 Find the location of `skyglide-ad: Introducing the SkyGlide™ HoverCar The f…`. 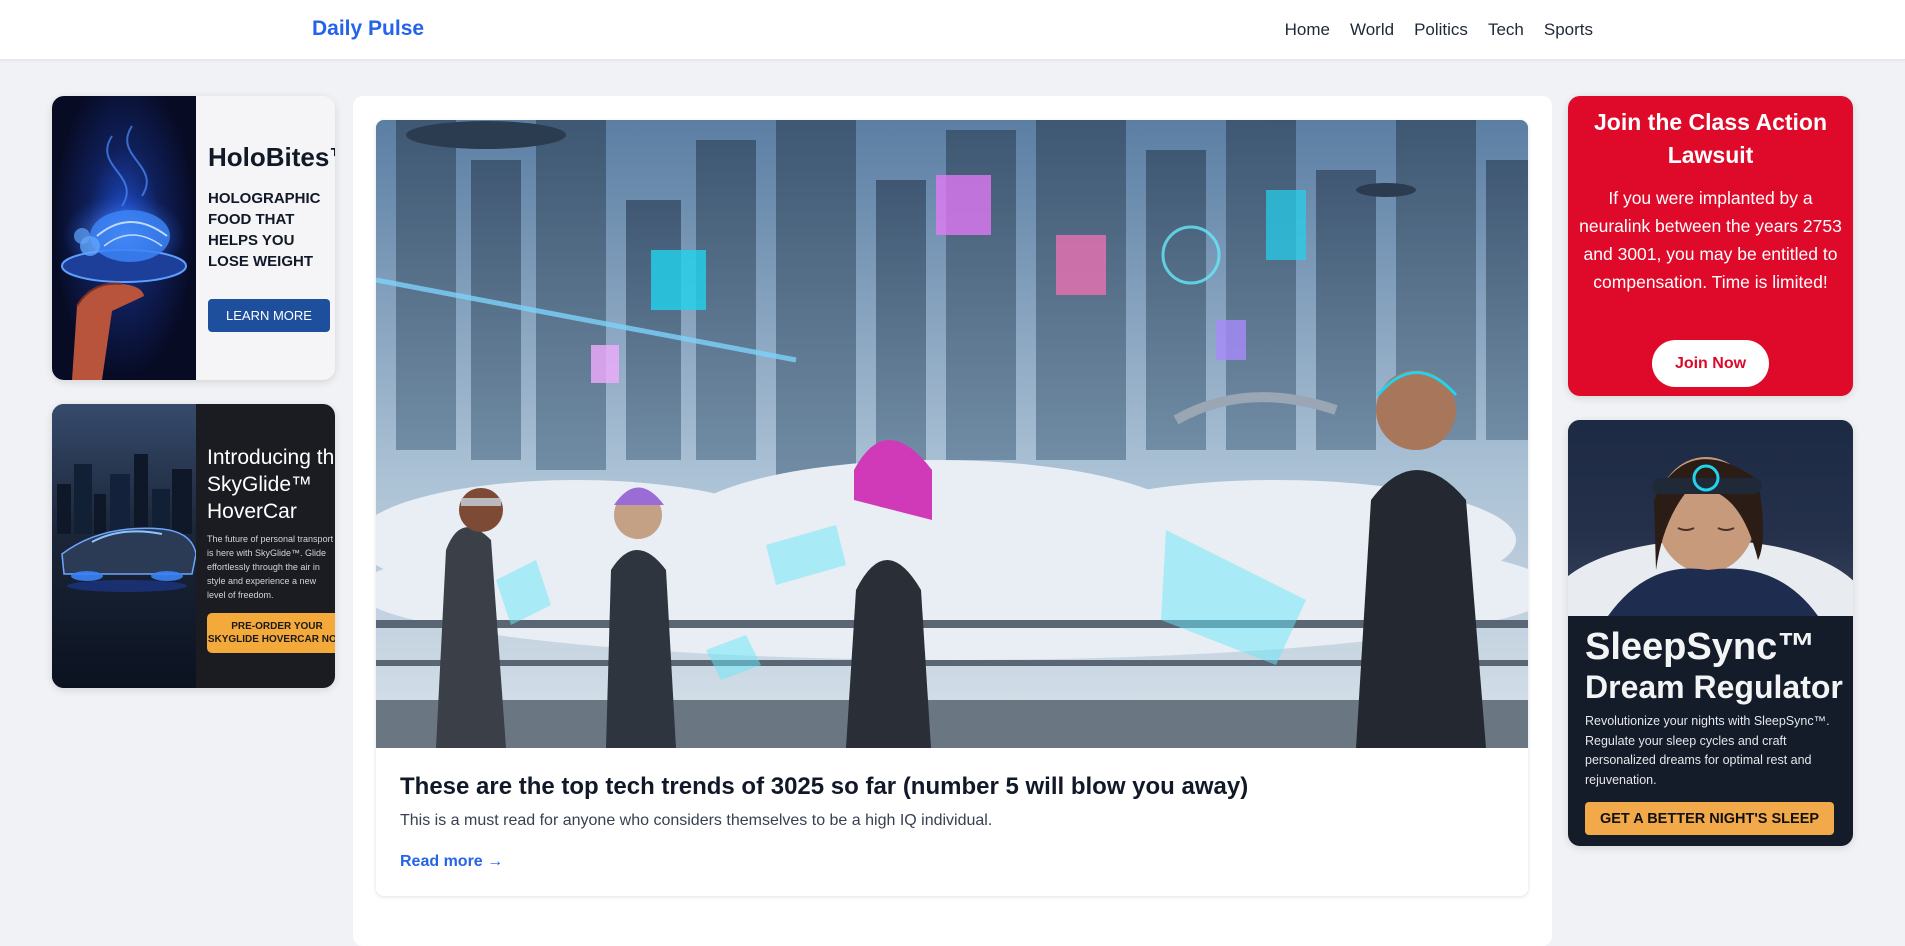

skyglide-ad: Introducing the SkyGlide™ HoverCar The f… is located at coordinates (193, 546).